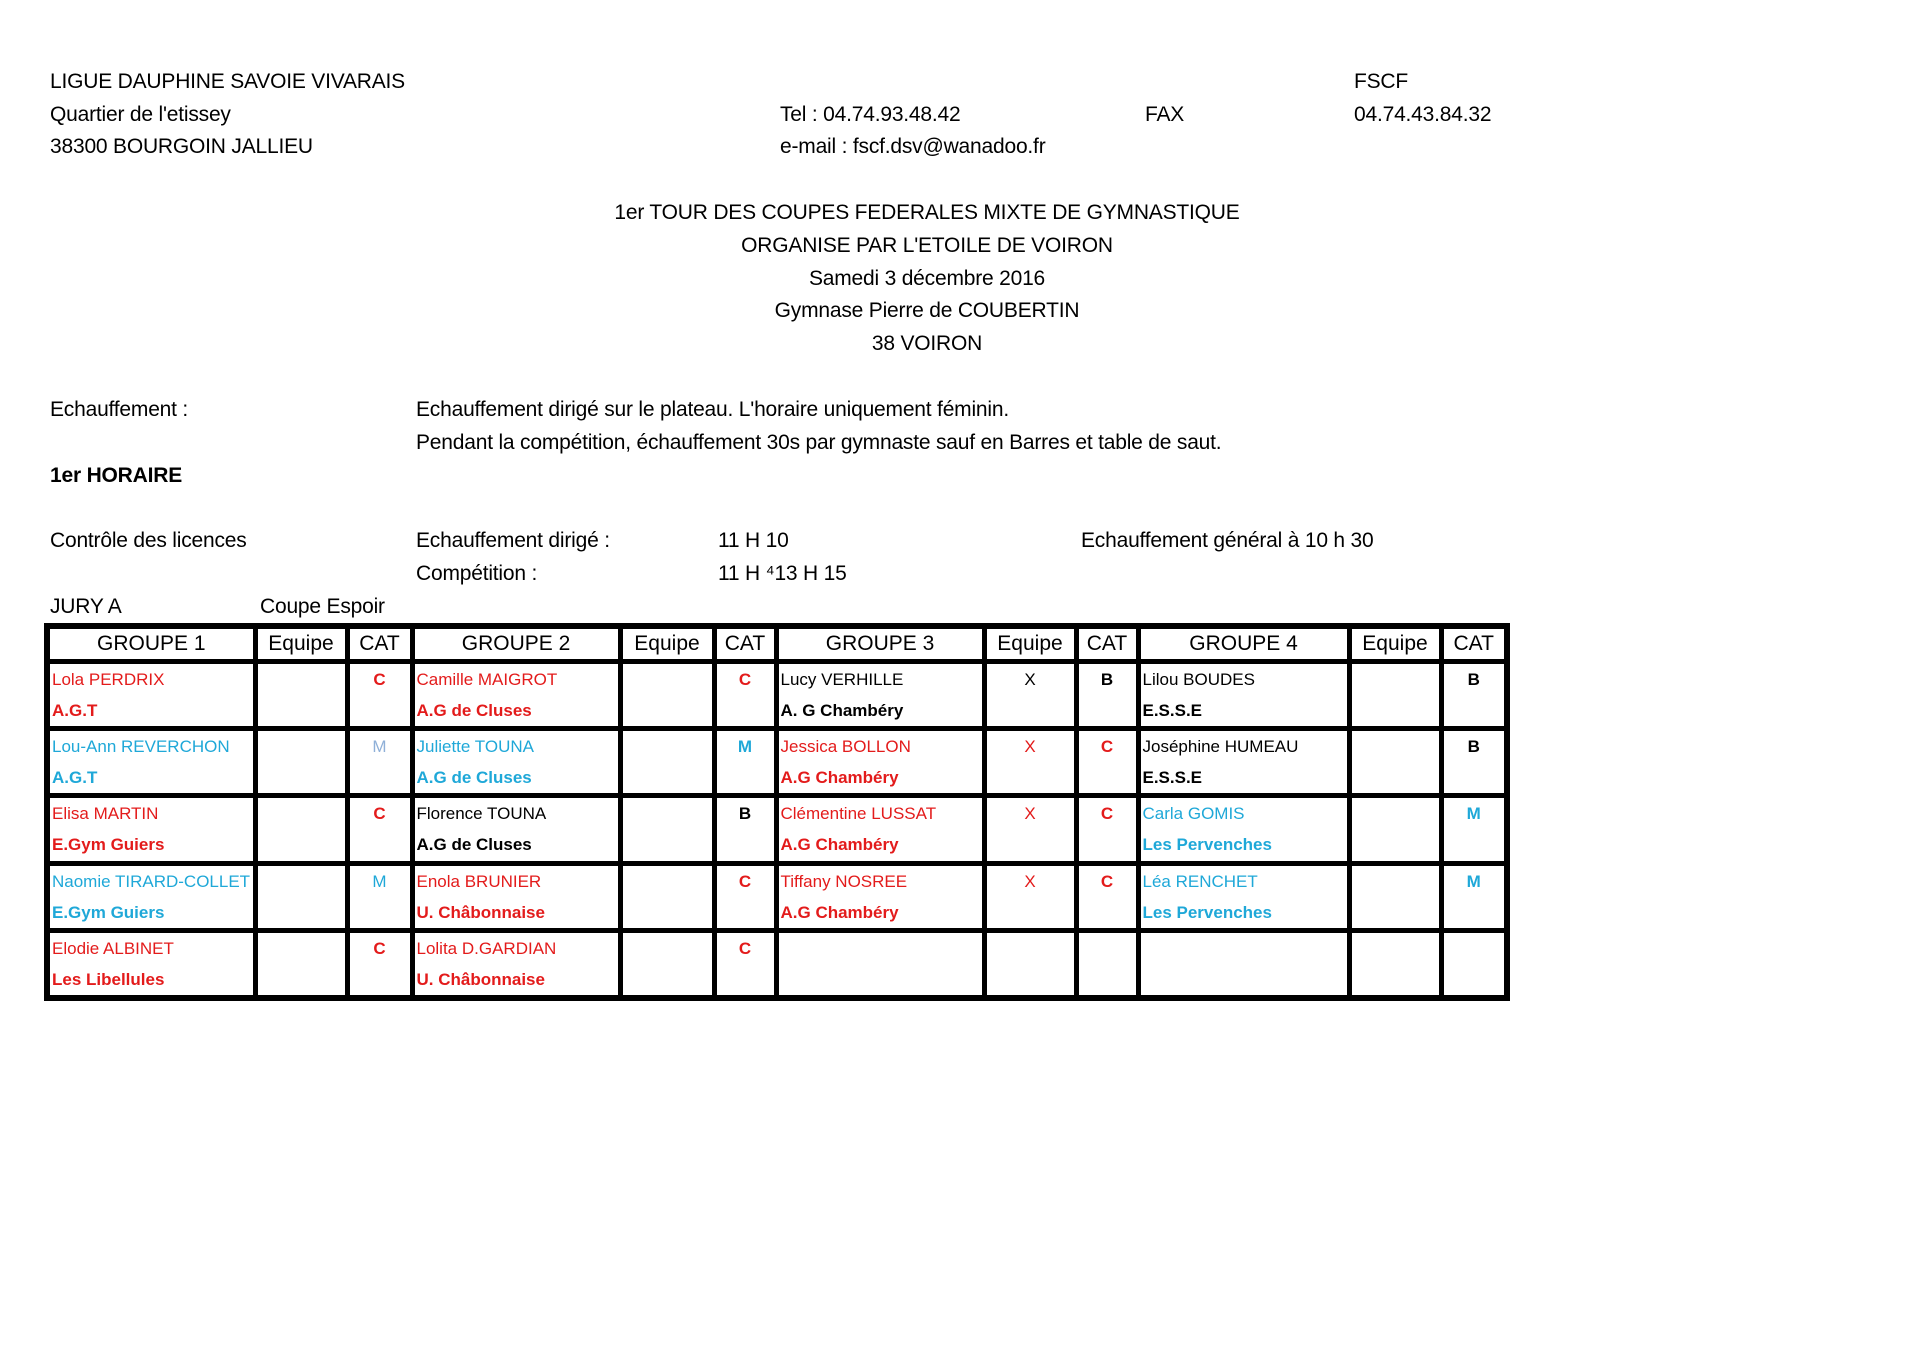 Image resolution: width=1920 pixels, height=1357 pixels. What do you see at coordinates (753, 540) in the screenshot?
I see `guided-warmup-time: 11 H 10` at bounding box center [753, 540].